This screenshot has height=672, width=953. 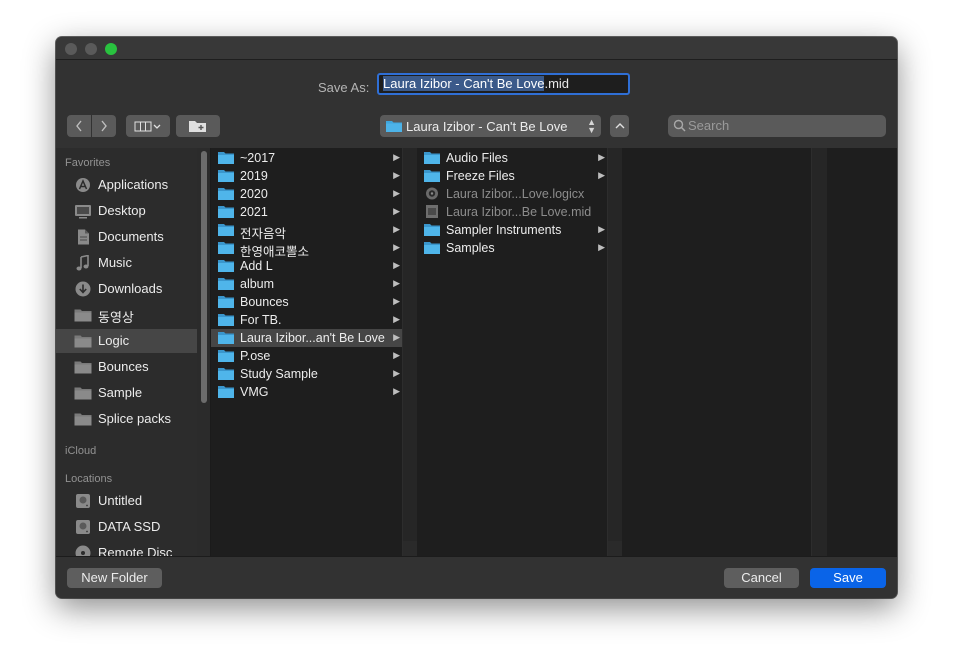 What do you see at coordinates (83, 527) in the screenshot?
I see `drive-icon` at bounding box center [83, 527].